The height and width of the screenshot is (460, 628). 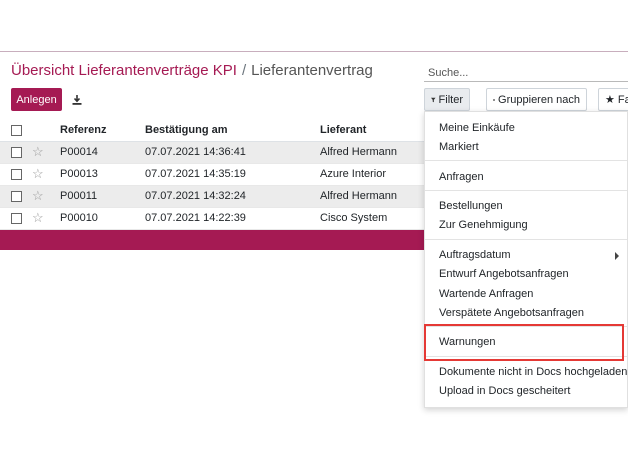 I want to click on row-confirmed-date: 07.07.2021 14:32:24, so click(x=195, y=196).